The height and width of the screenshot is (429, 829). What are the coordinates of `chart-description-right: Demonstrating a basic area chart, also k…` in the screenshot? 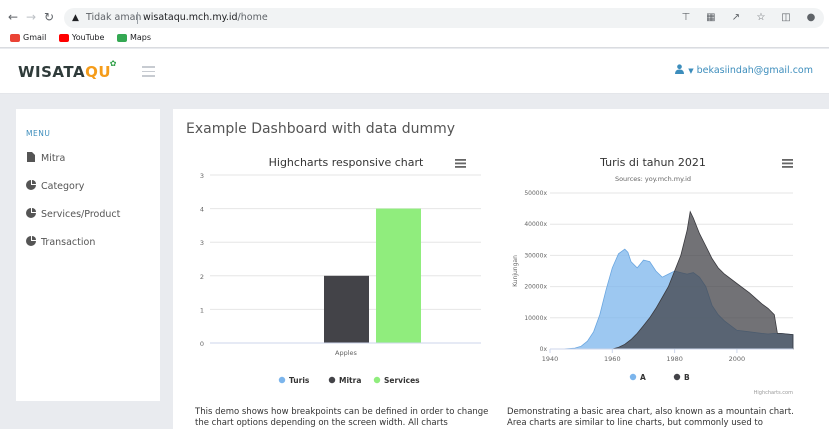 It's located at (650, 417).